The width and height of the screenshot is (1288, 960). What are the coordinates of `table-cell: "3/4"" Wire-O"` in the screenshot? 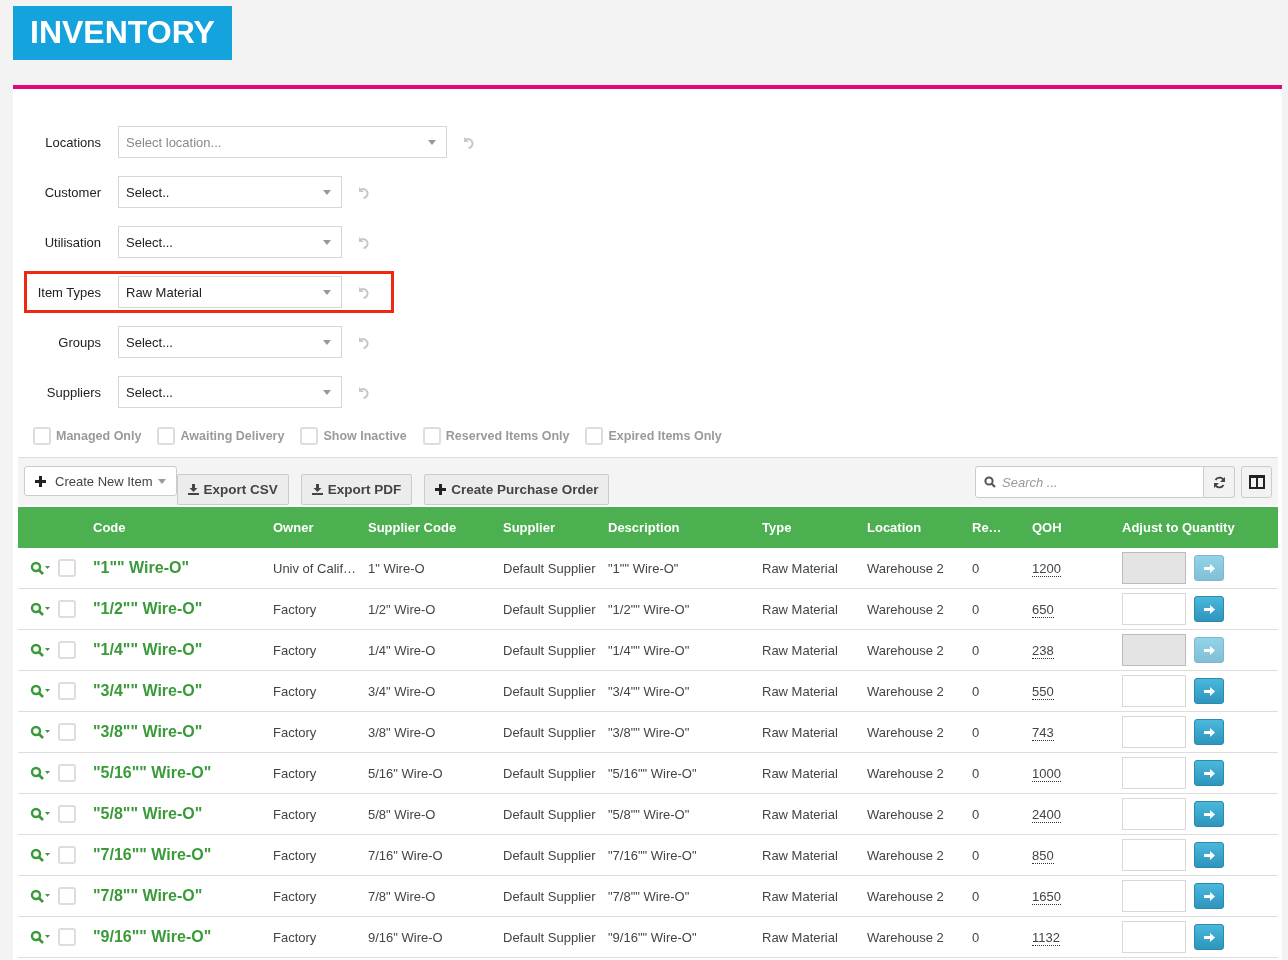 It's located at (649, 691).